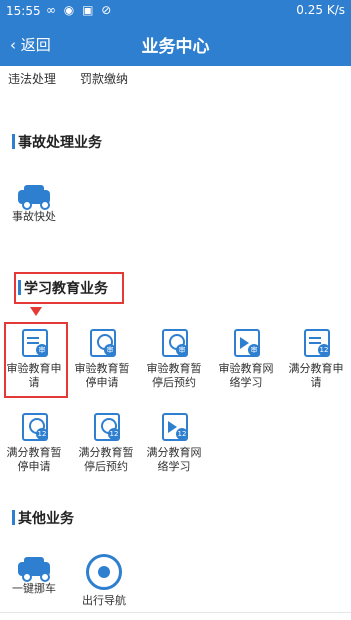 The image size is (351, 620). I want to click on arrow-down-icon, so click(36, 311).